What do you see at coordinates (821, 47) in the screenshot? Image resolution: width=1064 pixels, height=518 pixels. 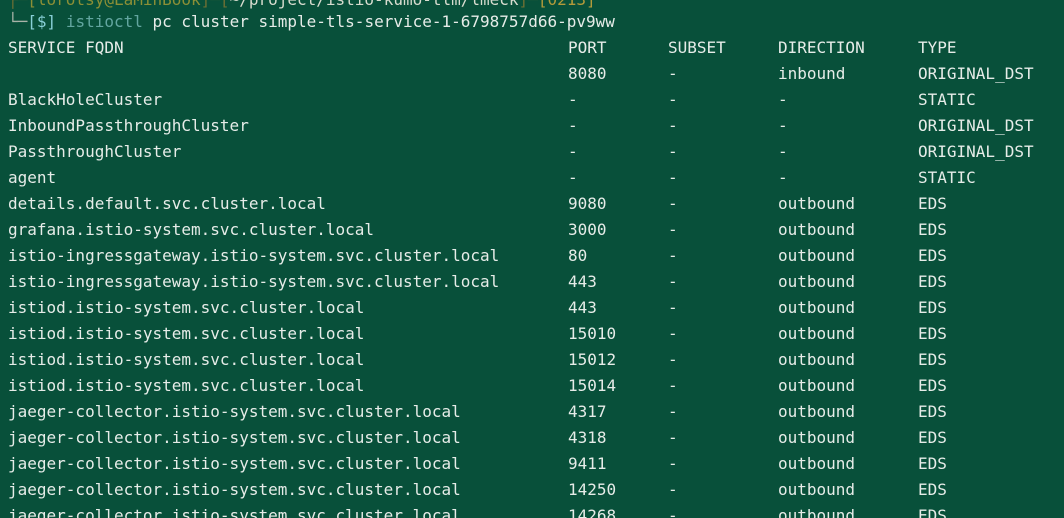 I see `column-header-direction: DIRECTION` at bounding box center [821, 47].